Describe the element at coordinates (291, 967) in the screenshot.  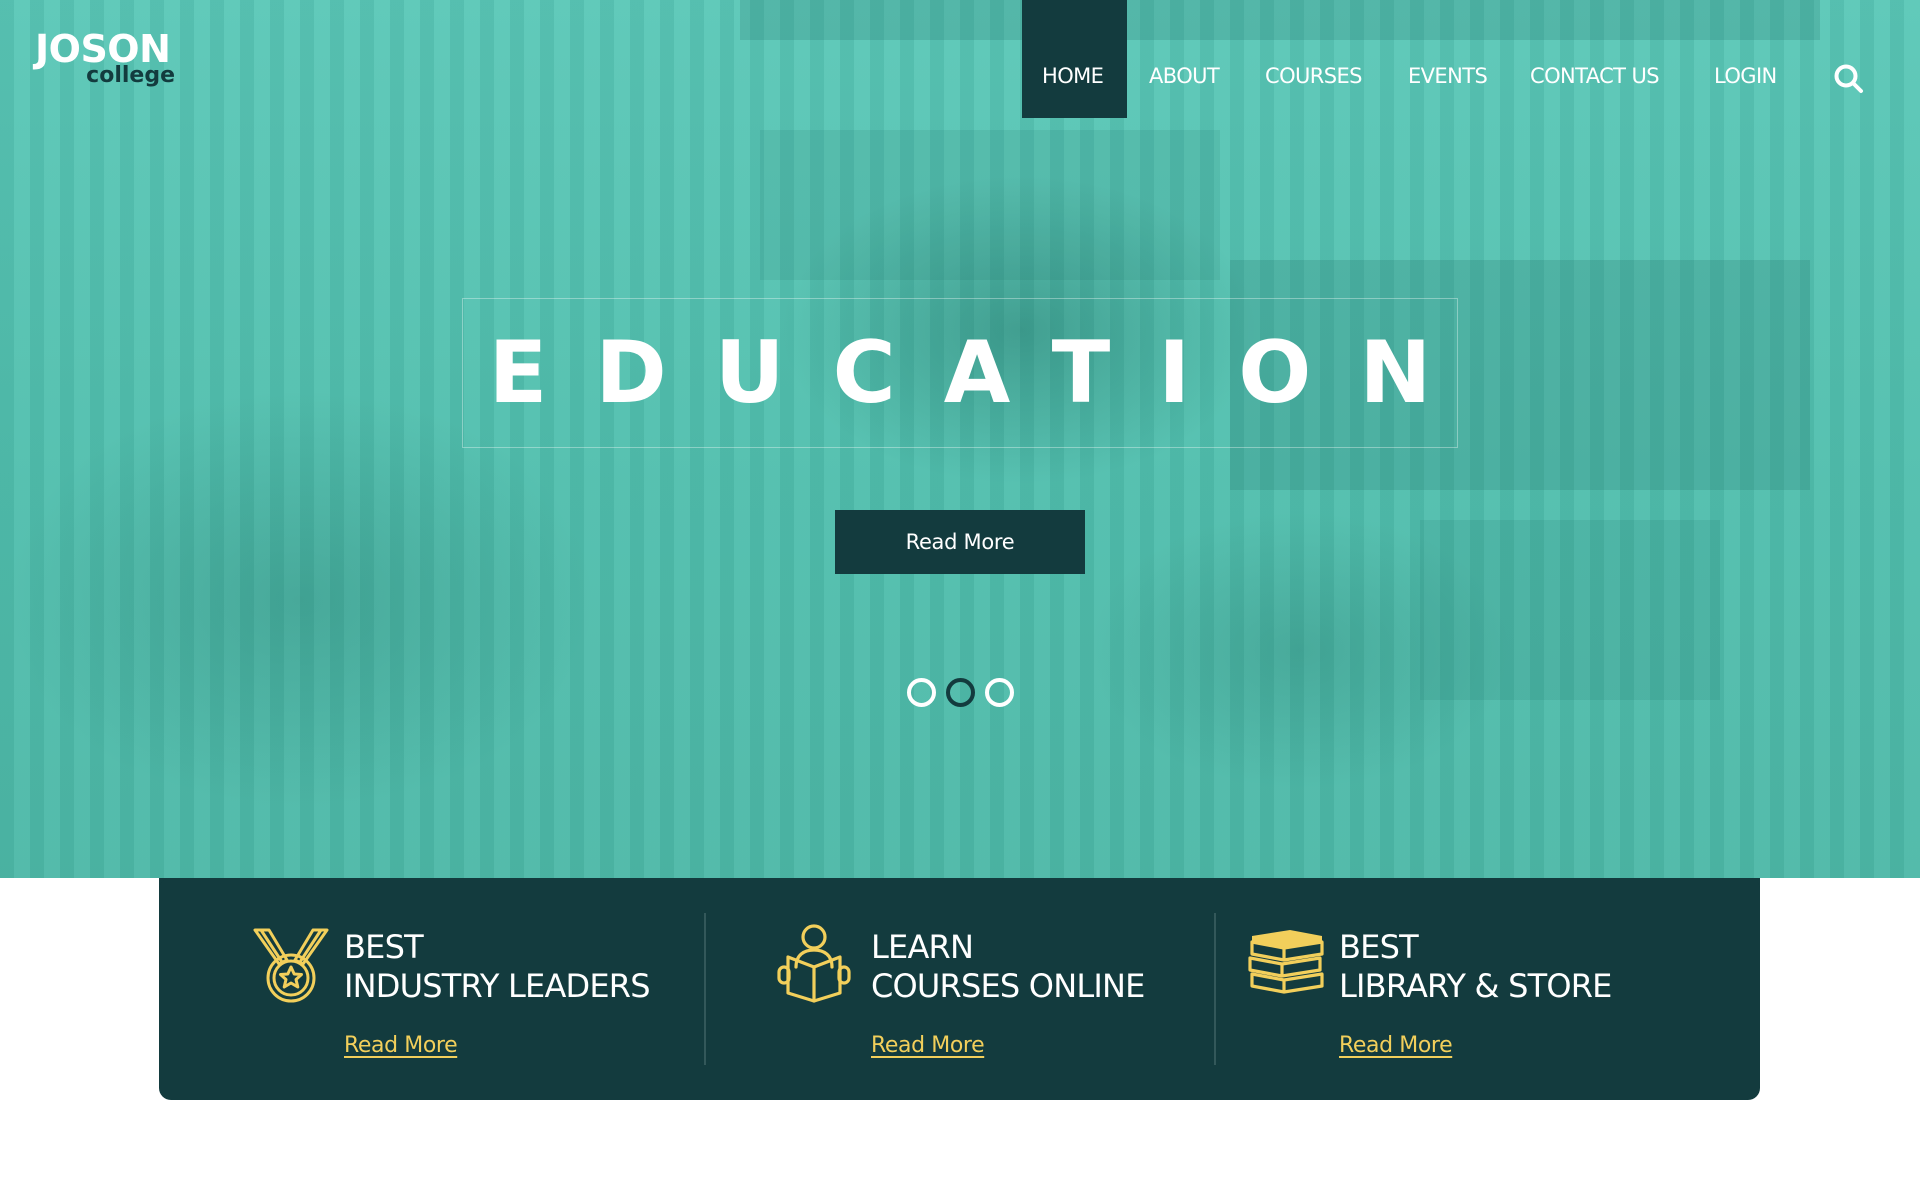
I see `medal-icon` at that location.